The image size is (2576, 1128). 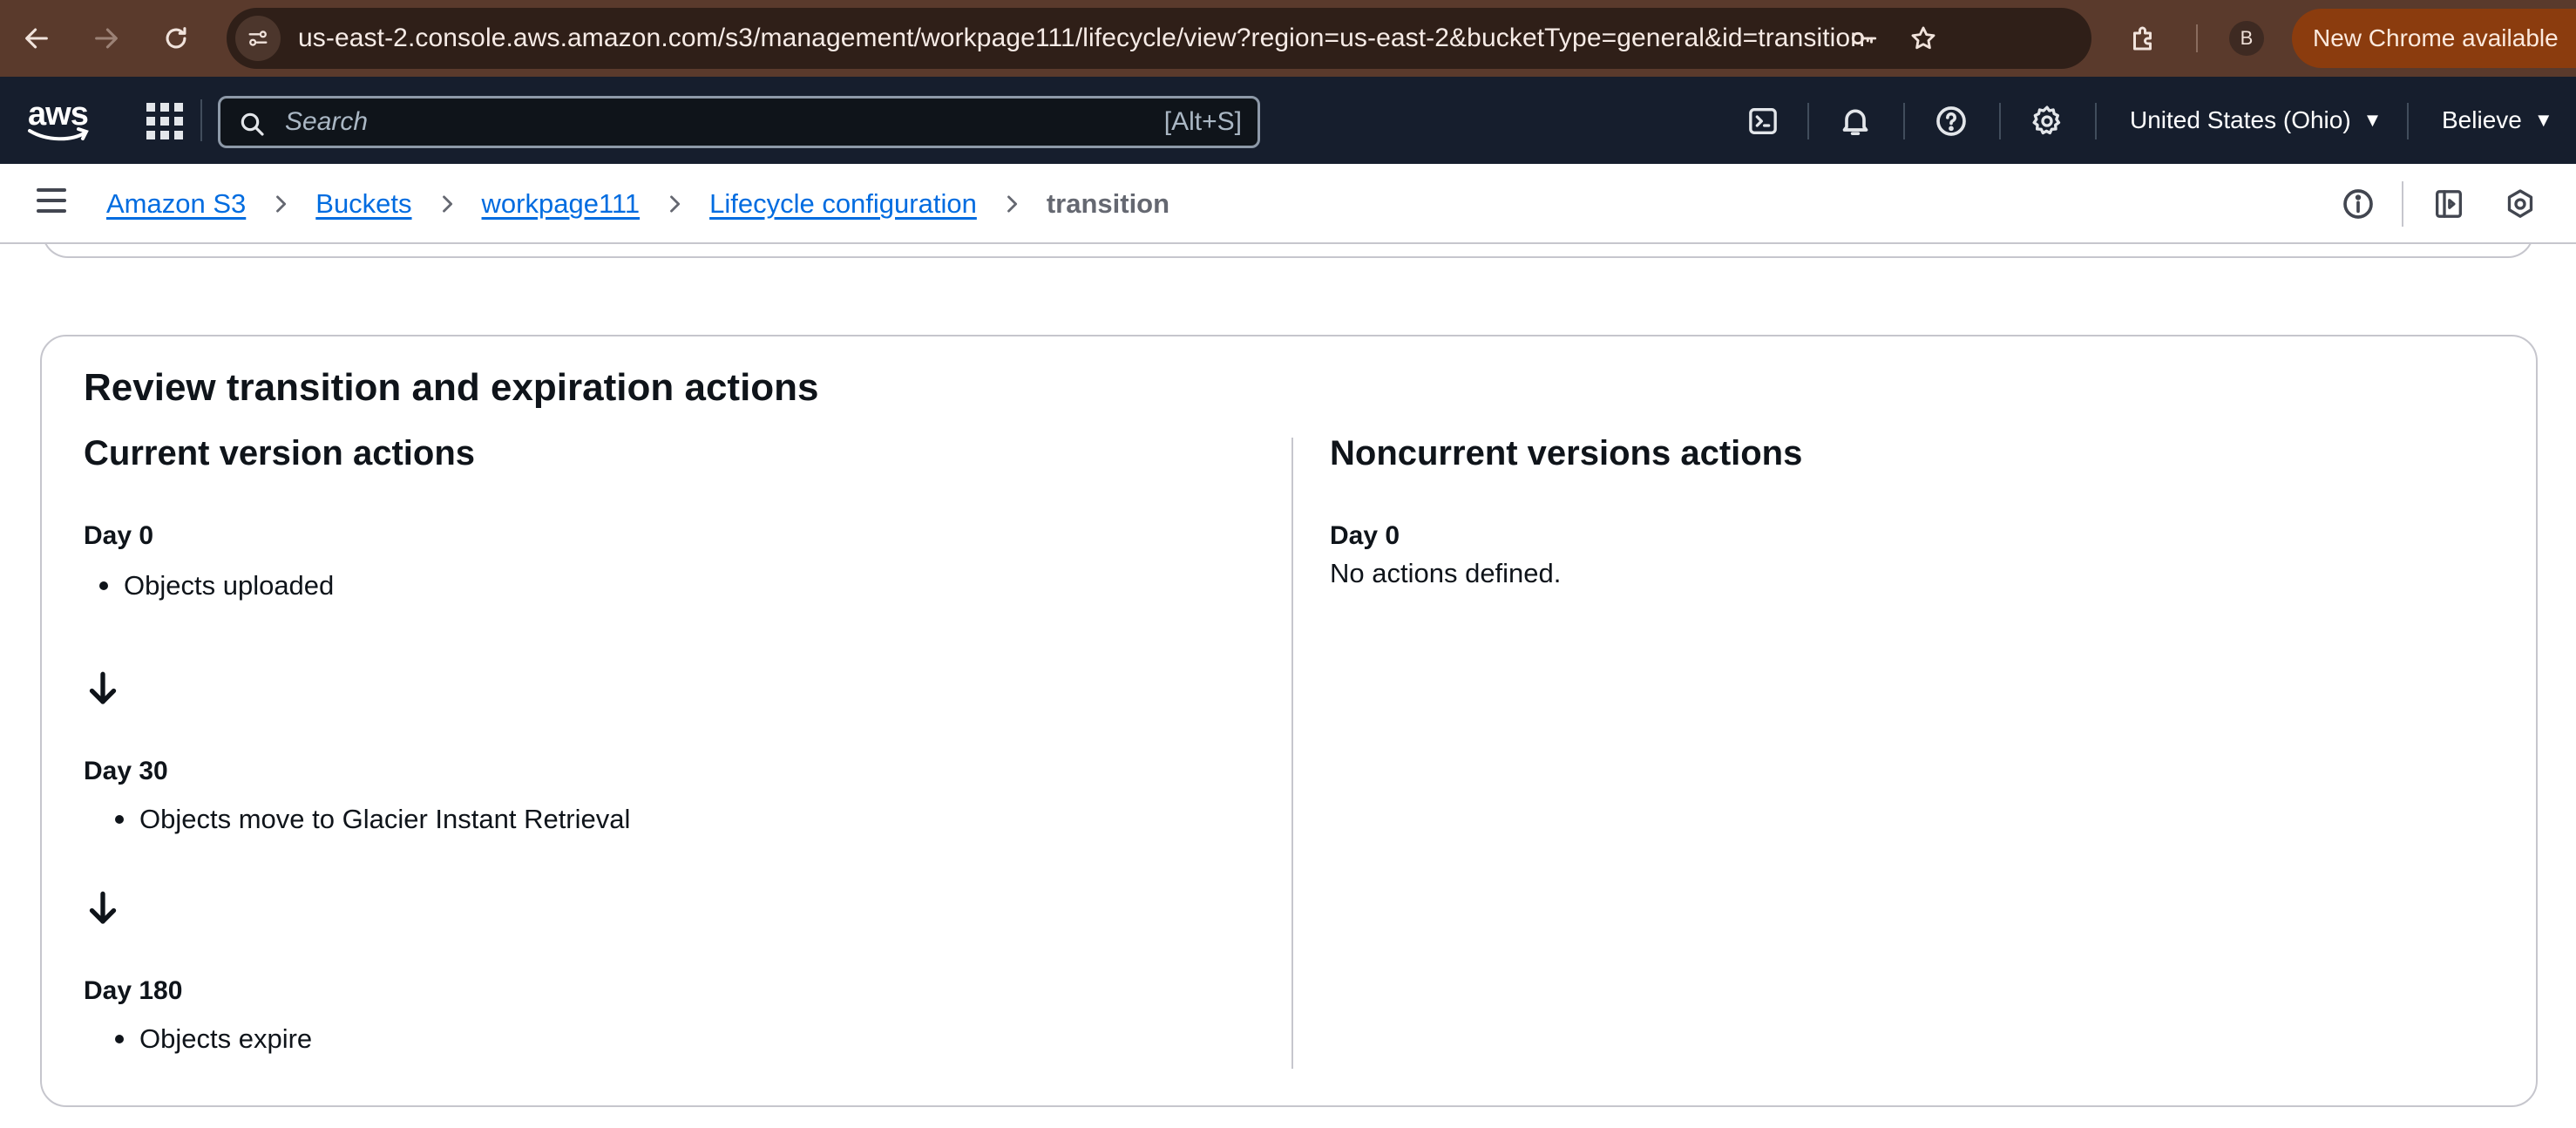 I want to click on info-icon, so click(x=2358, y=204).